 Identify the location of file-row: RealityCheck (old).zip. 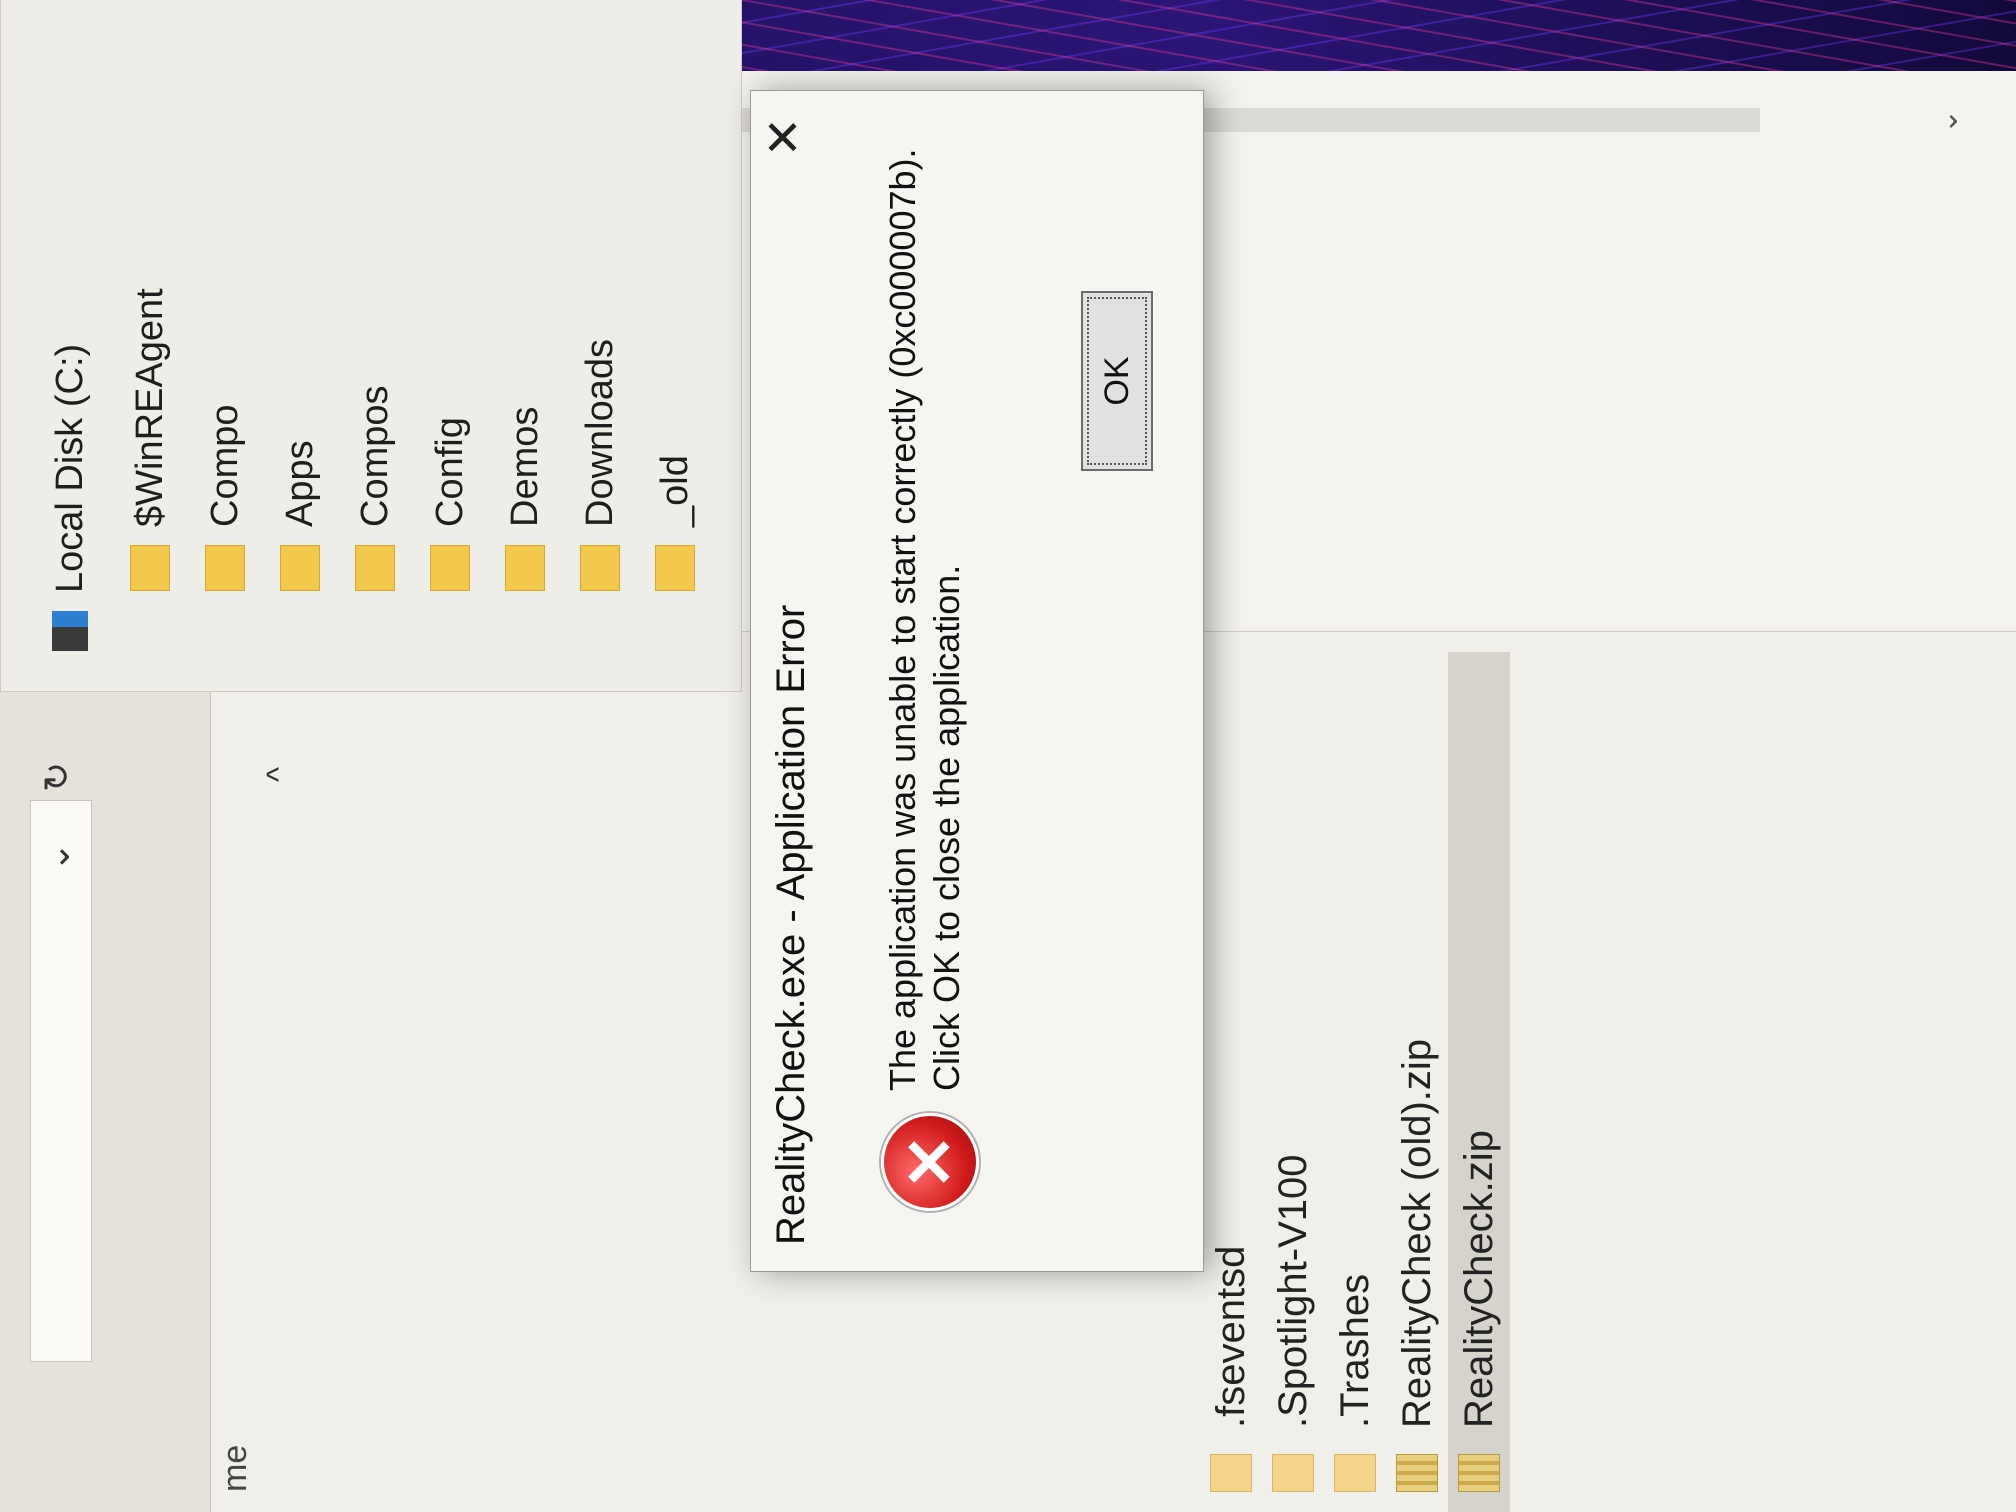
(1417, 1082).